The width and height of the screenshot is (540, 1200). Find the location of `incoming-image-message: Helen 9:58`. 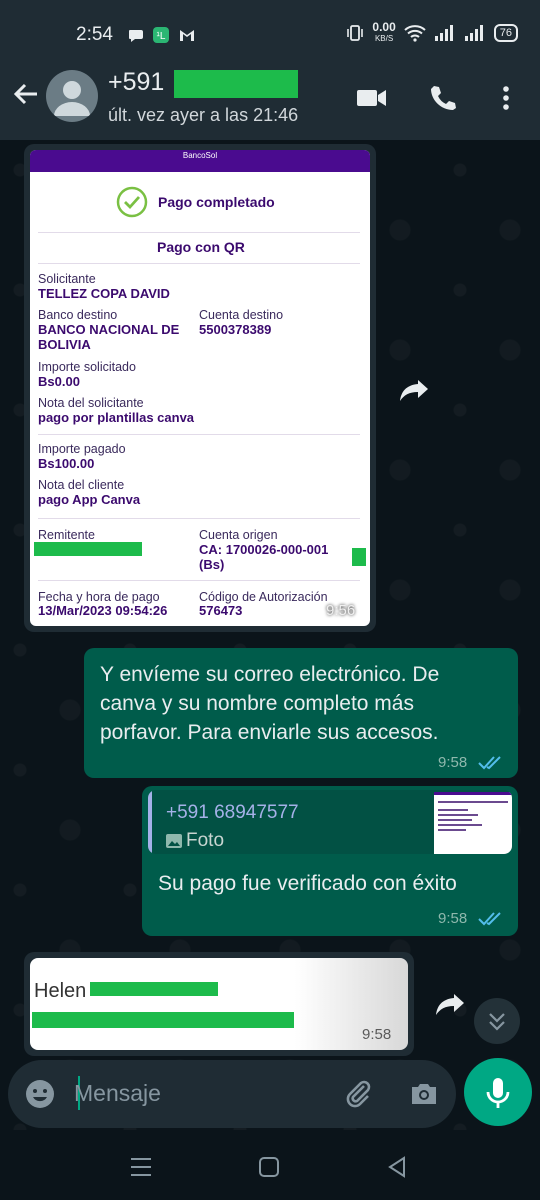

incoming-image-message: Helen 9:58 is located at coordinates (219, 1004).